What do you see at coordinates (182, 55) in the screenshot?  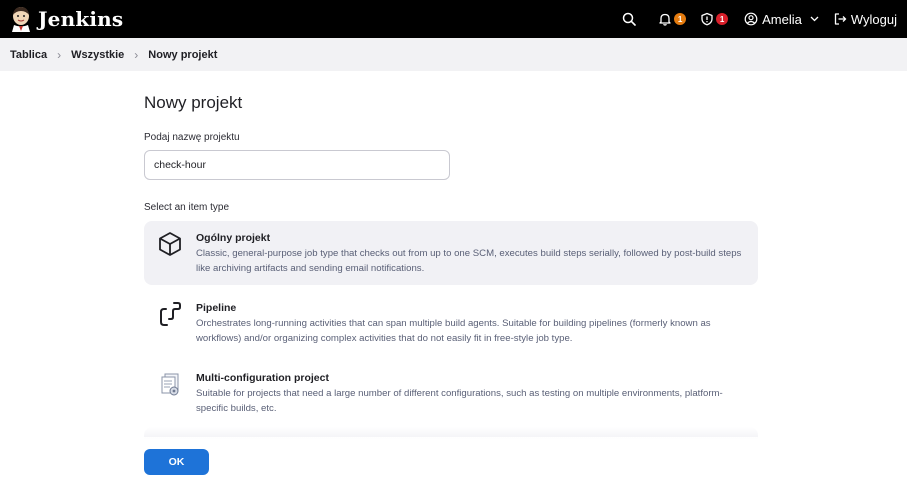 I see `breadcrumb-item-new-project: Nowy projekt` at bounding box center [182, 55].